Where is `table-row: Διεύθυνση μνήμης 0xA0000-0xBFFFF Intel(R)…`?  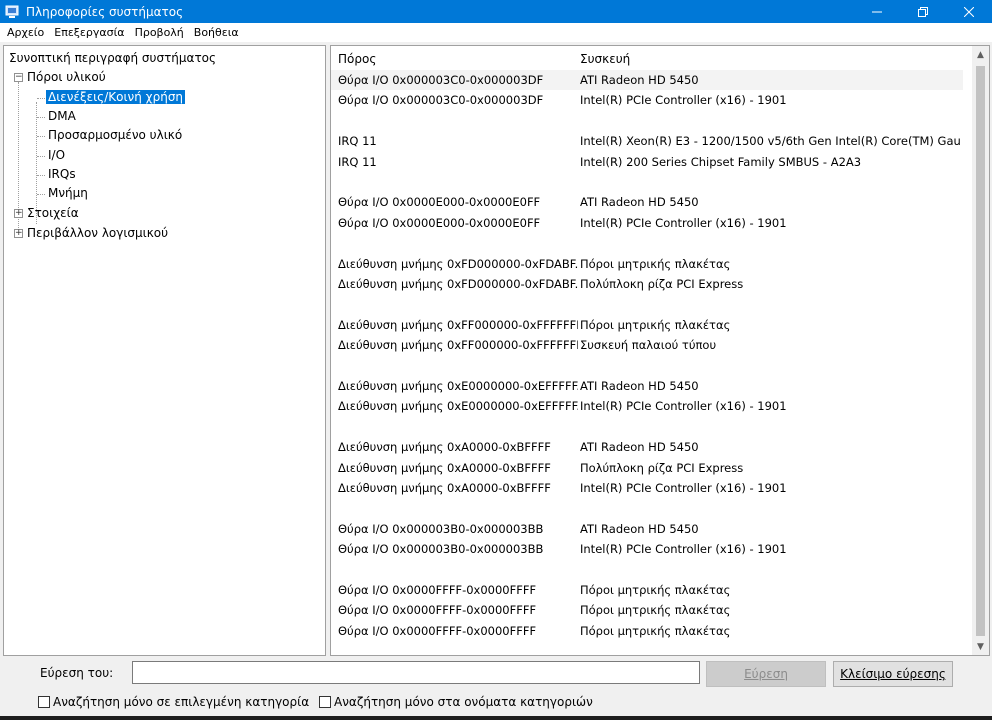
table-row: Διεύθυνση μνήμης 0xA0000-0xBFFFF Intel(R)… is located at coordinates (647, 488).